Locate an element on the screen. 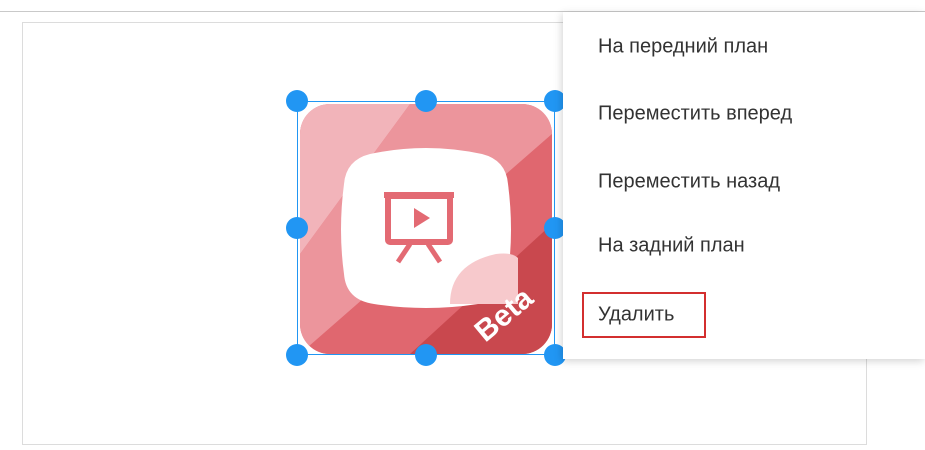 This screenshot has width=925, height=450. menu-item-bring-to-front: На передний план is located at coordinates (744, 47).